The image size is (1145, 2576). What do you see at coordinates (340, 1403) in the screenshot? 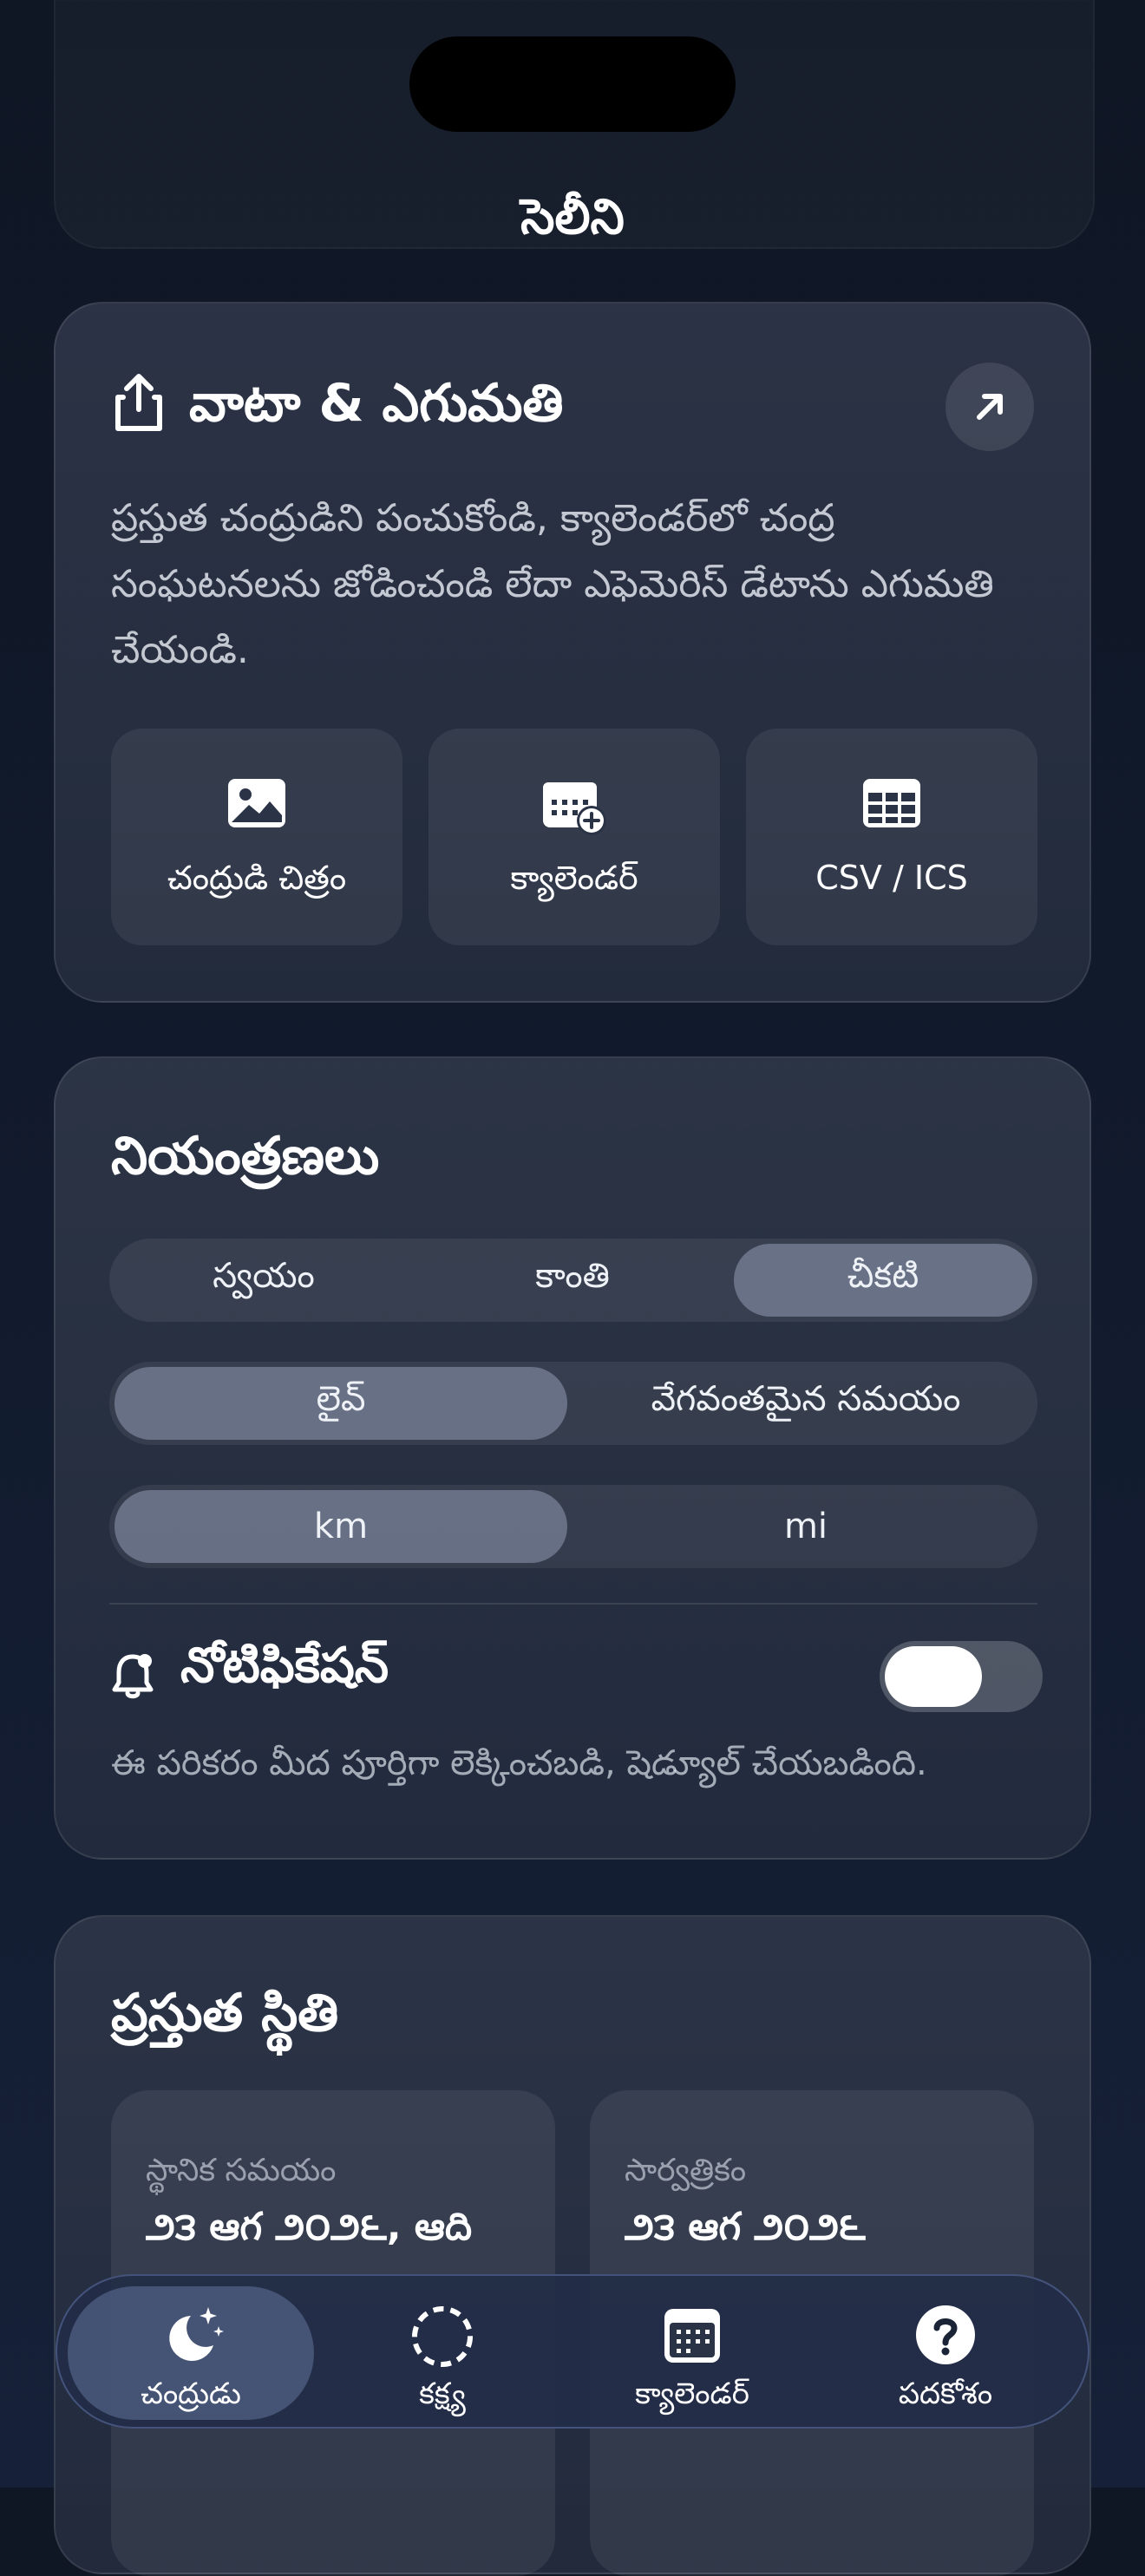
I see `time-option-live: లైవ్` at bounding box center [340, 1403].